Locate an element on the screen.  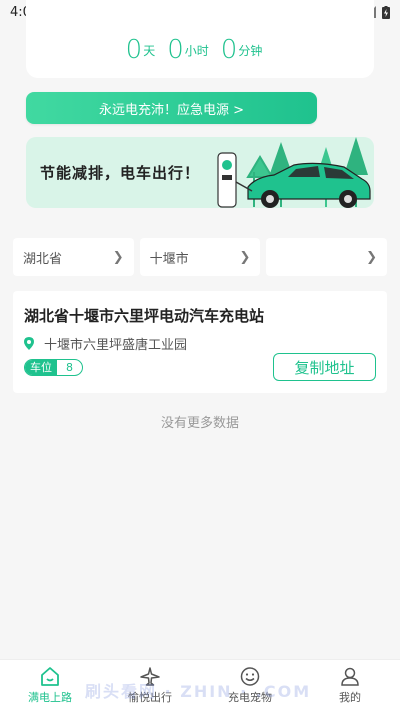
nav-tab-pet: 充电宠物 is located at coordinates (250, 685).